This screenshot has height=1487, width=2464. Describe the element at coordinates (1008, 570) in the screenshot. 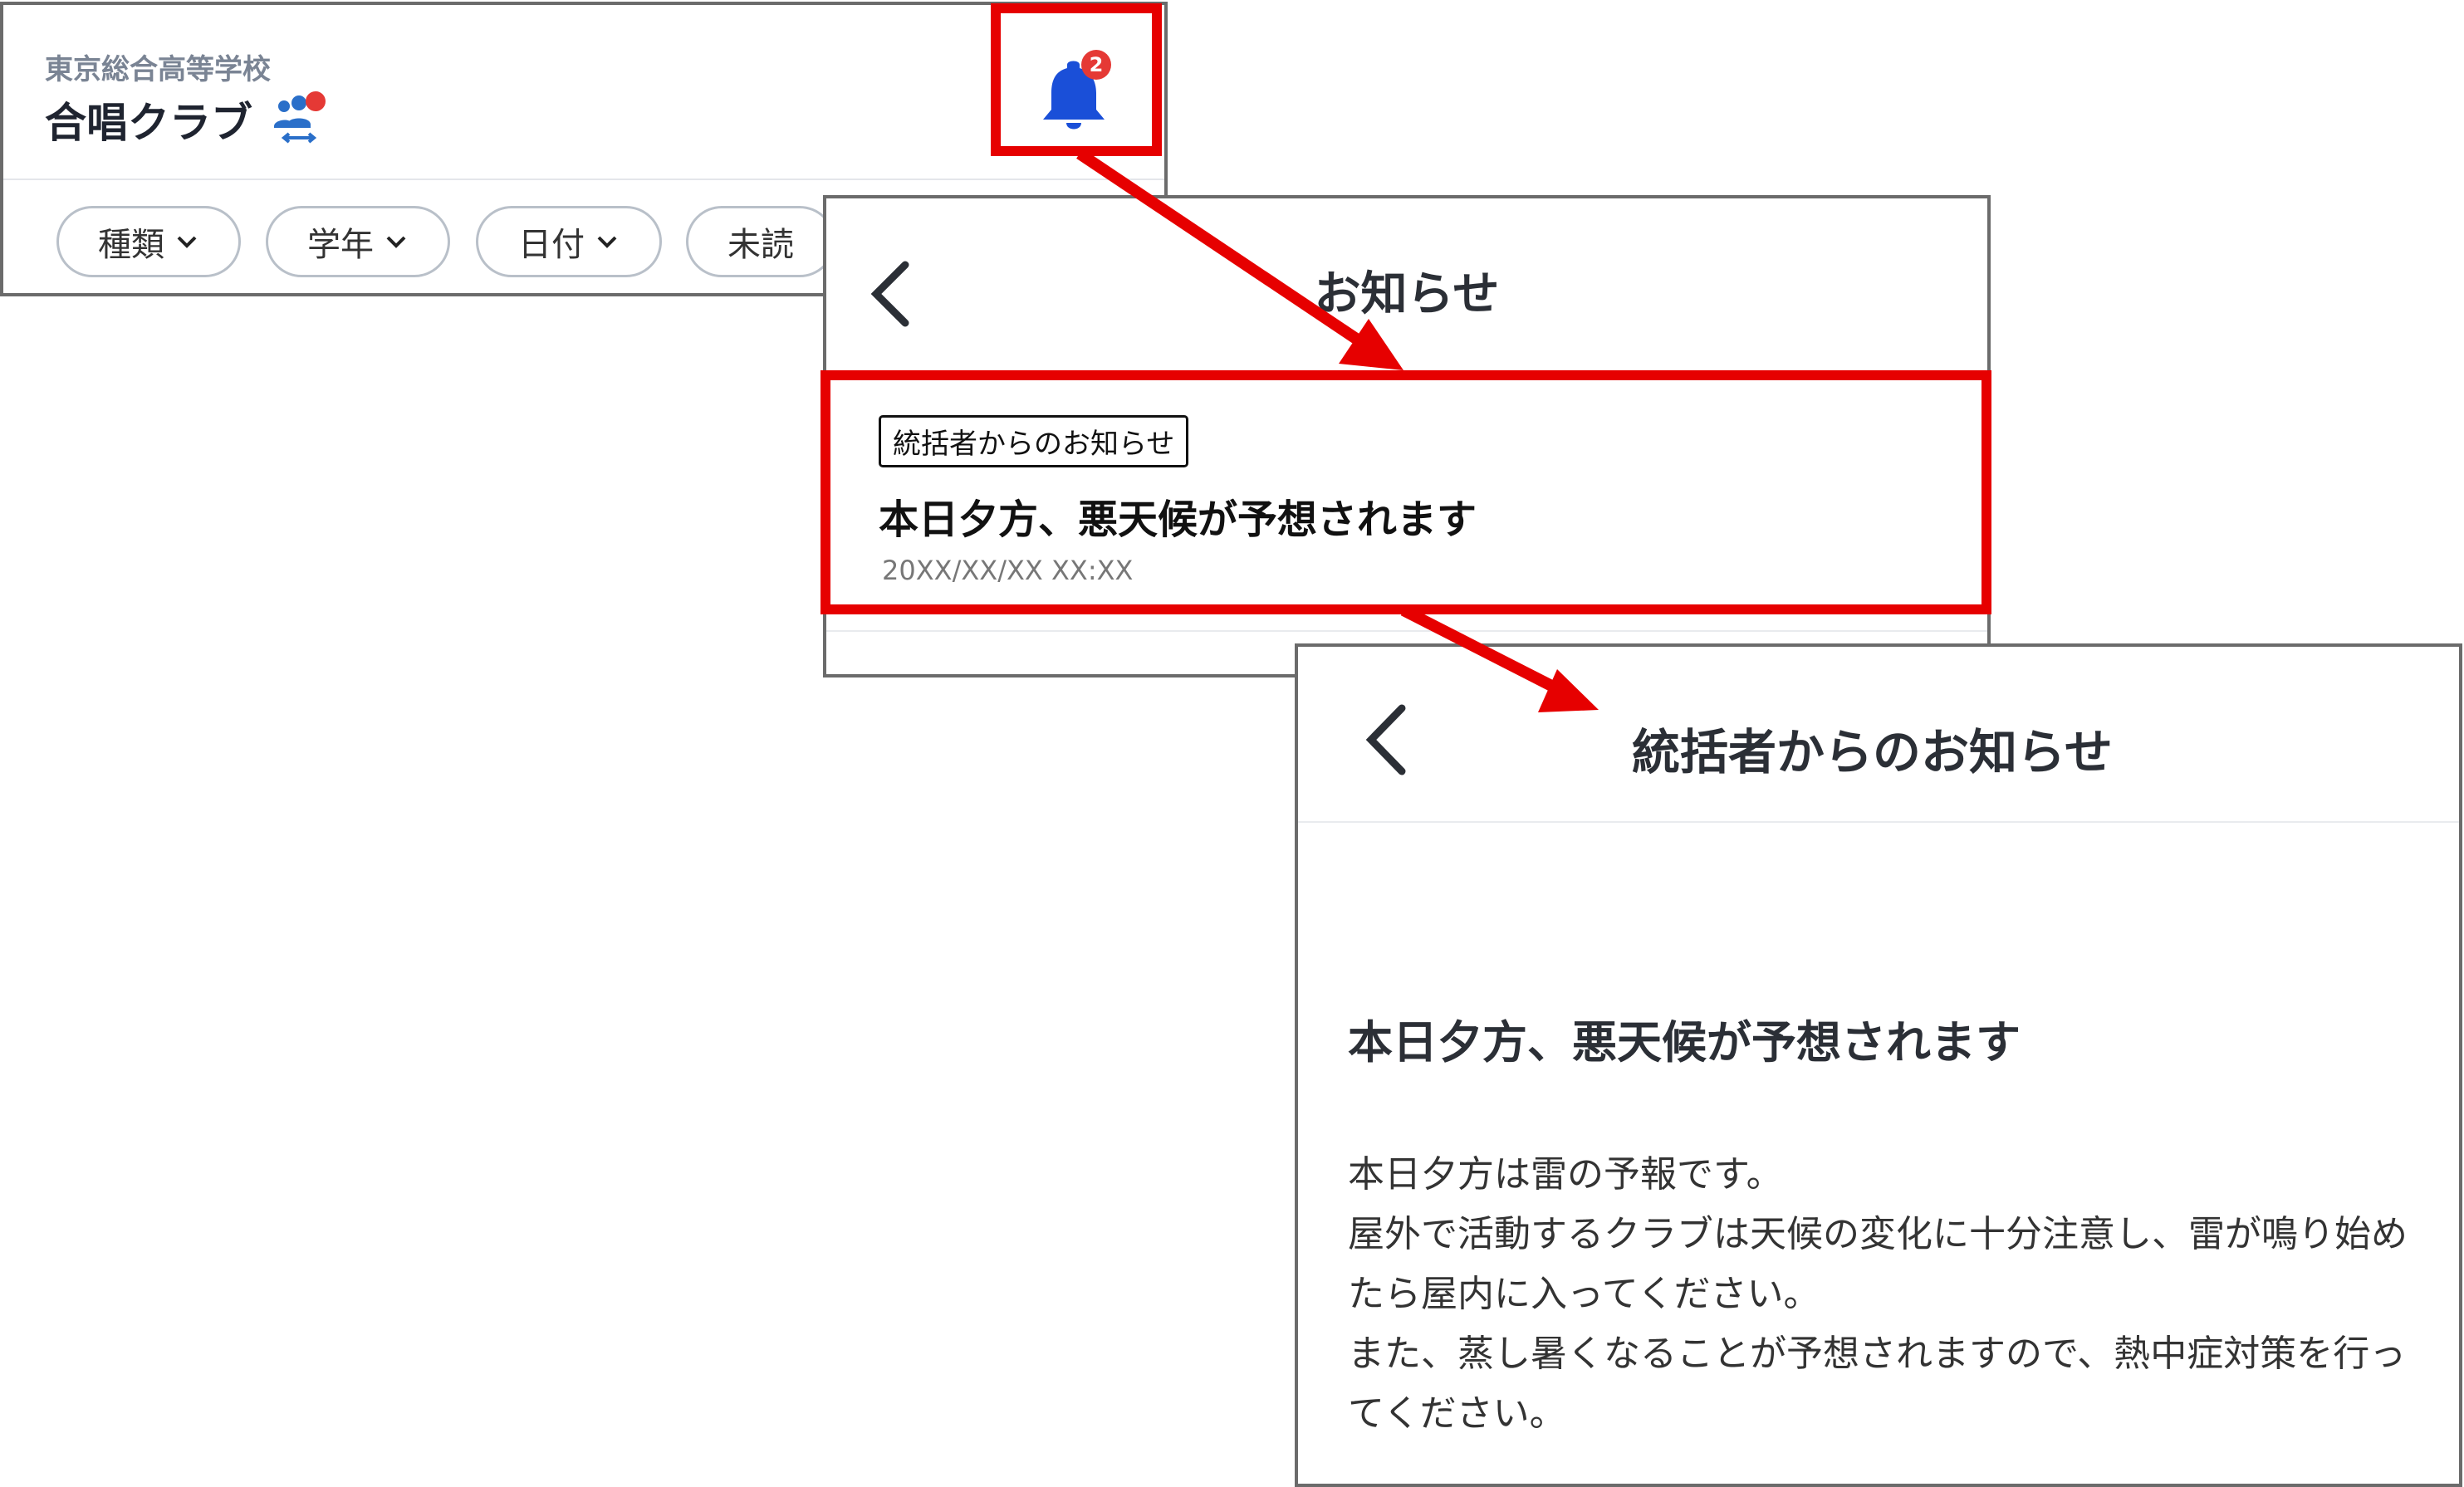

I see `notice-item-datetime: 20XX/XX/XX XX:XX` at that location.